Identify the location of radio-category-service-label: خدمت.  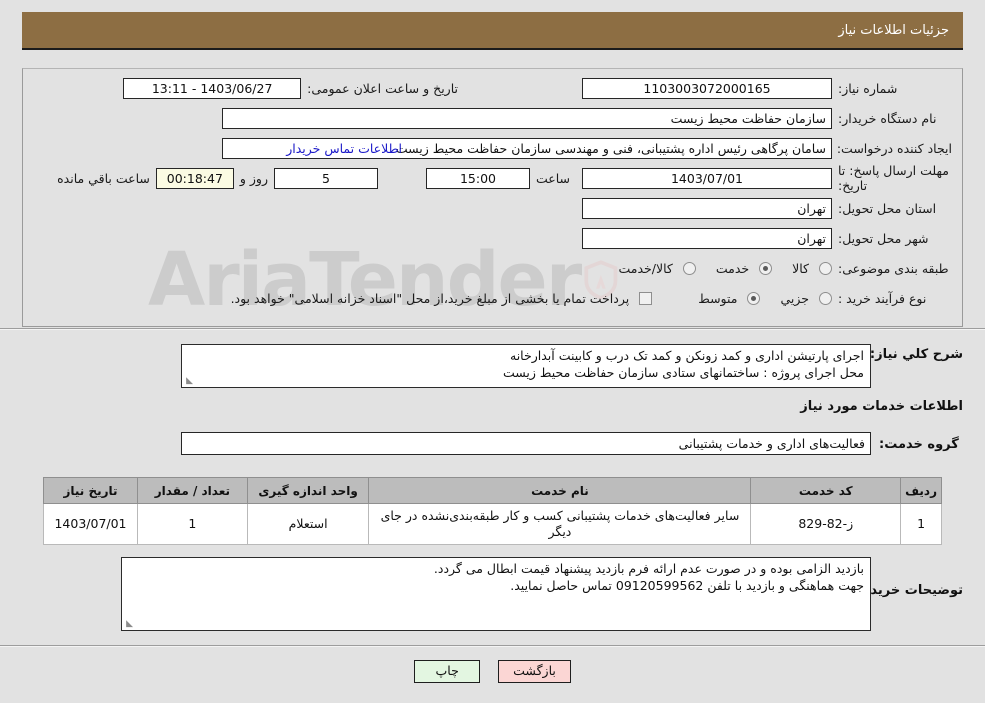
(732, 268).